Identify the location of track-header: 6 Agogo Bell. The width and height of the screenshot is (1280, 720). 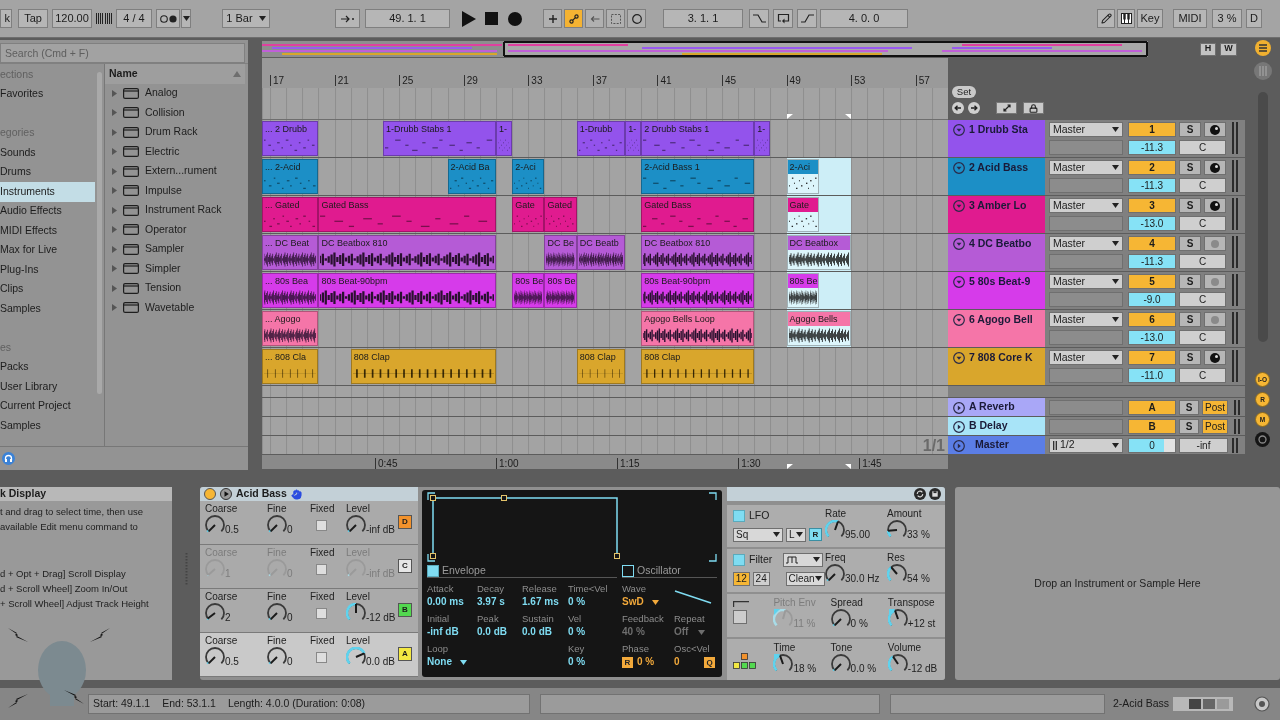
(996, 328).